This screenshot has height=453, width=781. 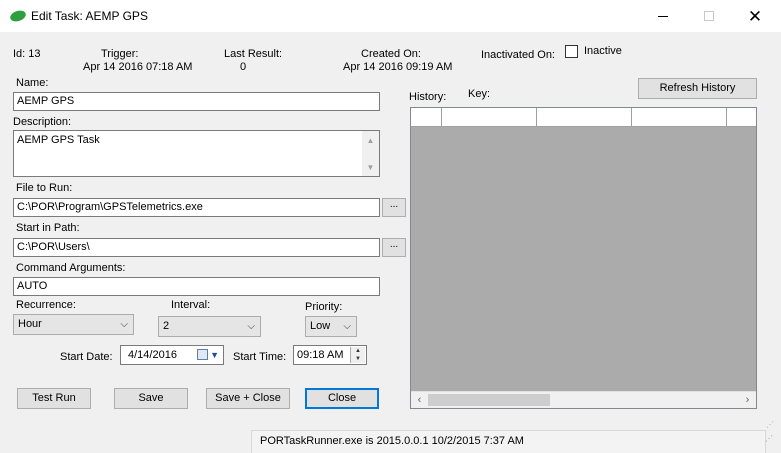 What do you see at coordinates (42, 122) in the screenshot?
I see `description-label: Description:` at bounding box center [42, 122].